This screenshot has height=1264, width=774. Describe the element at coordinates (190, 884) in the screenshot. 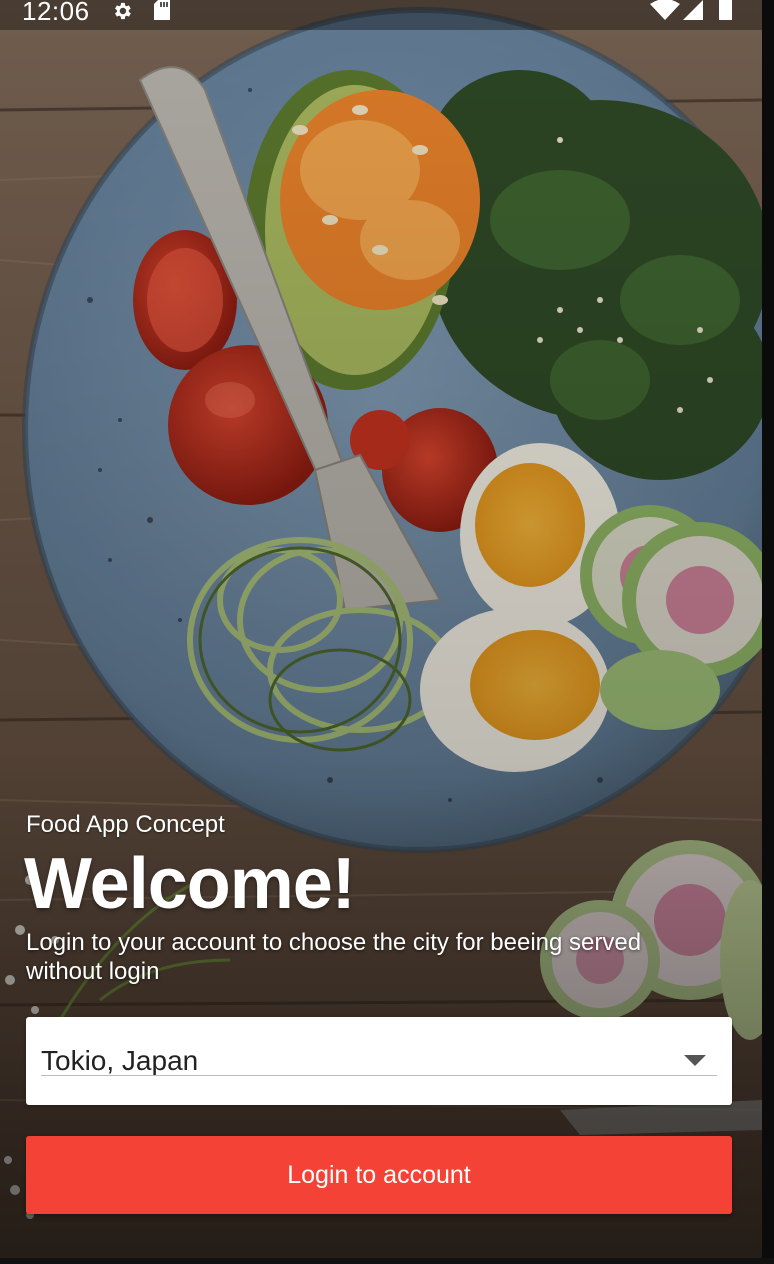

I see `welcome-title: Welcome!` at that location.